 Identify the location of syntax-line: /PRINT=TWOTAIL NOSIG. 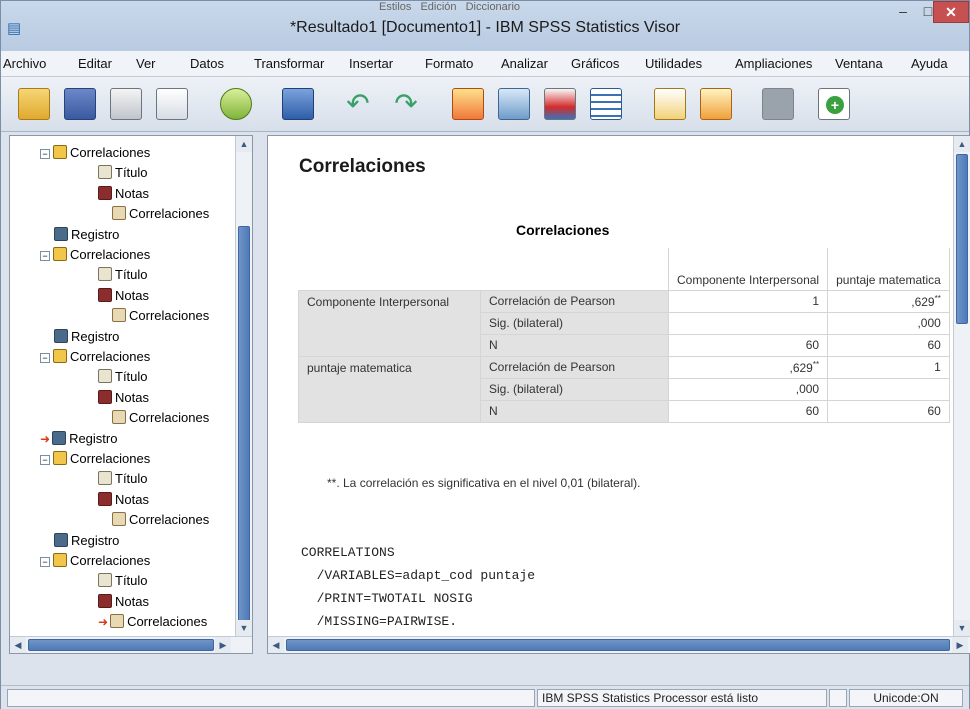
(387, 598).